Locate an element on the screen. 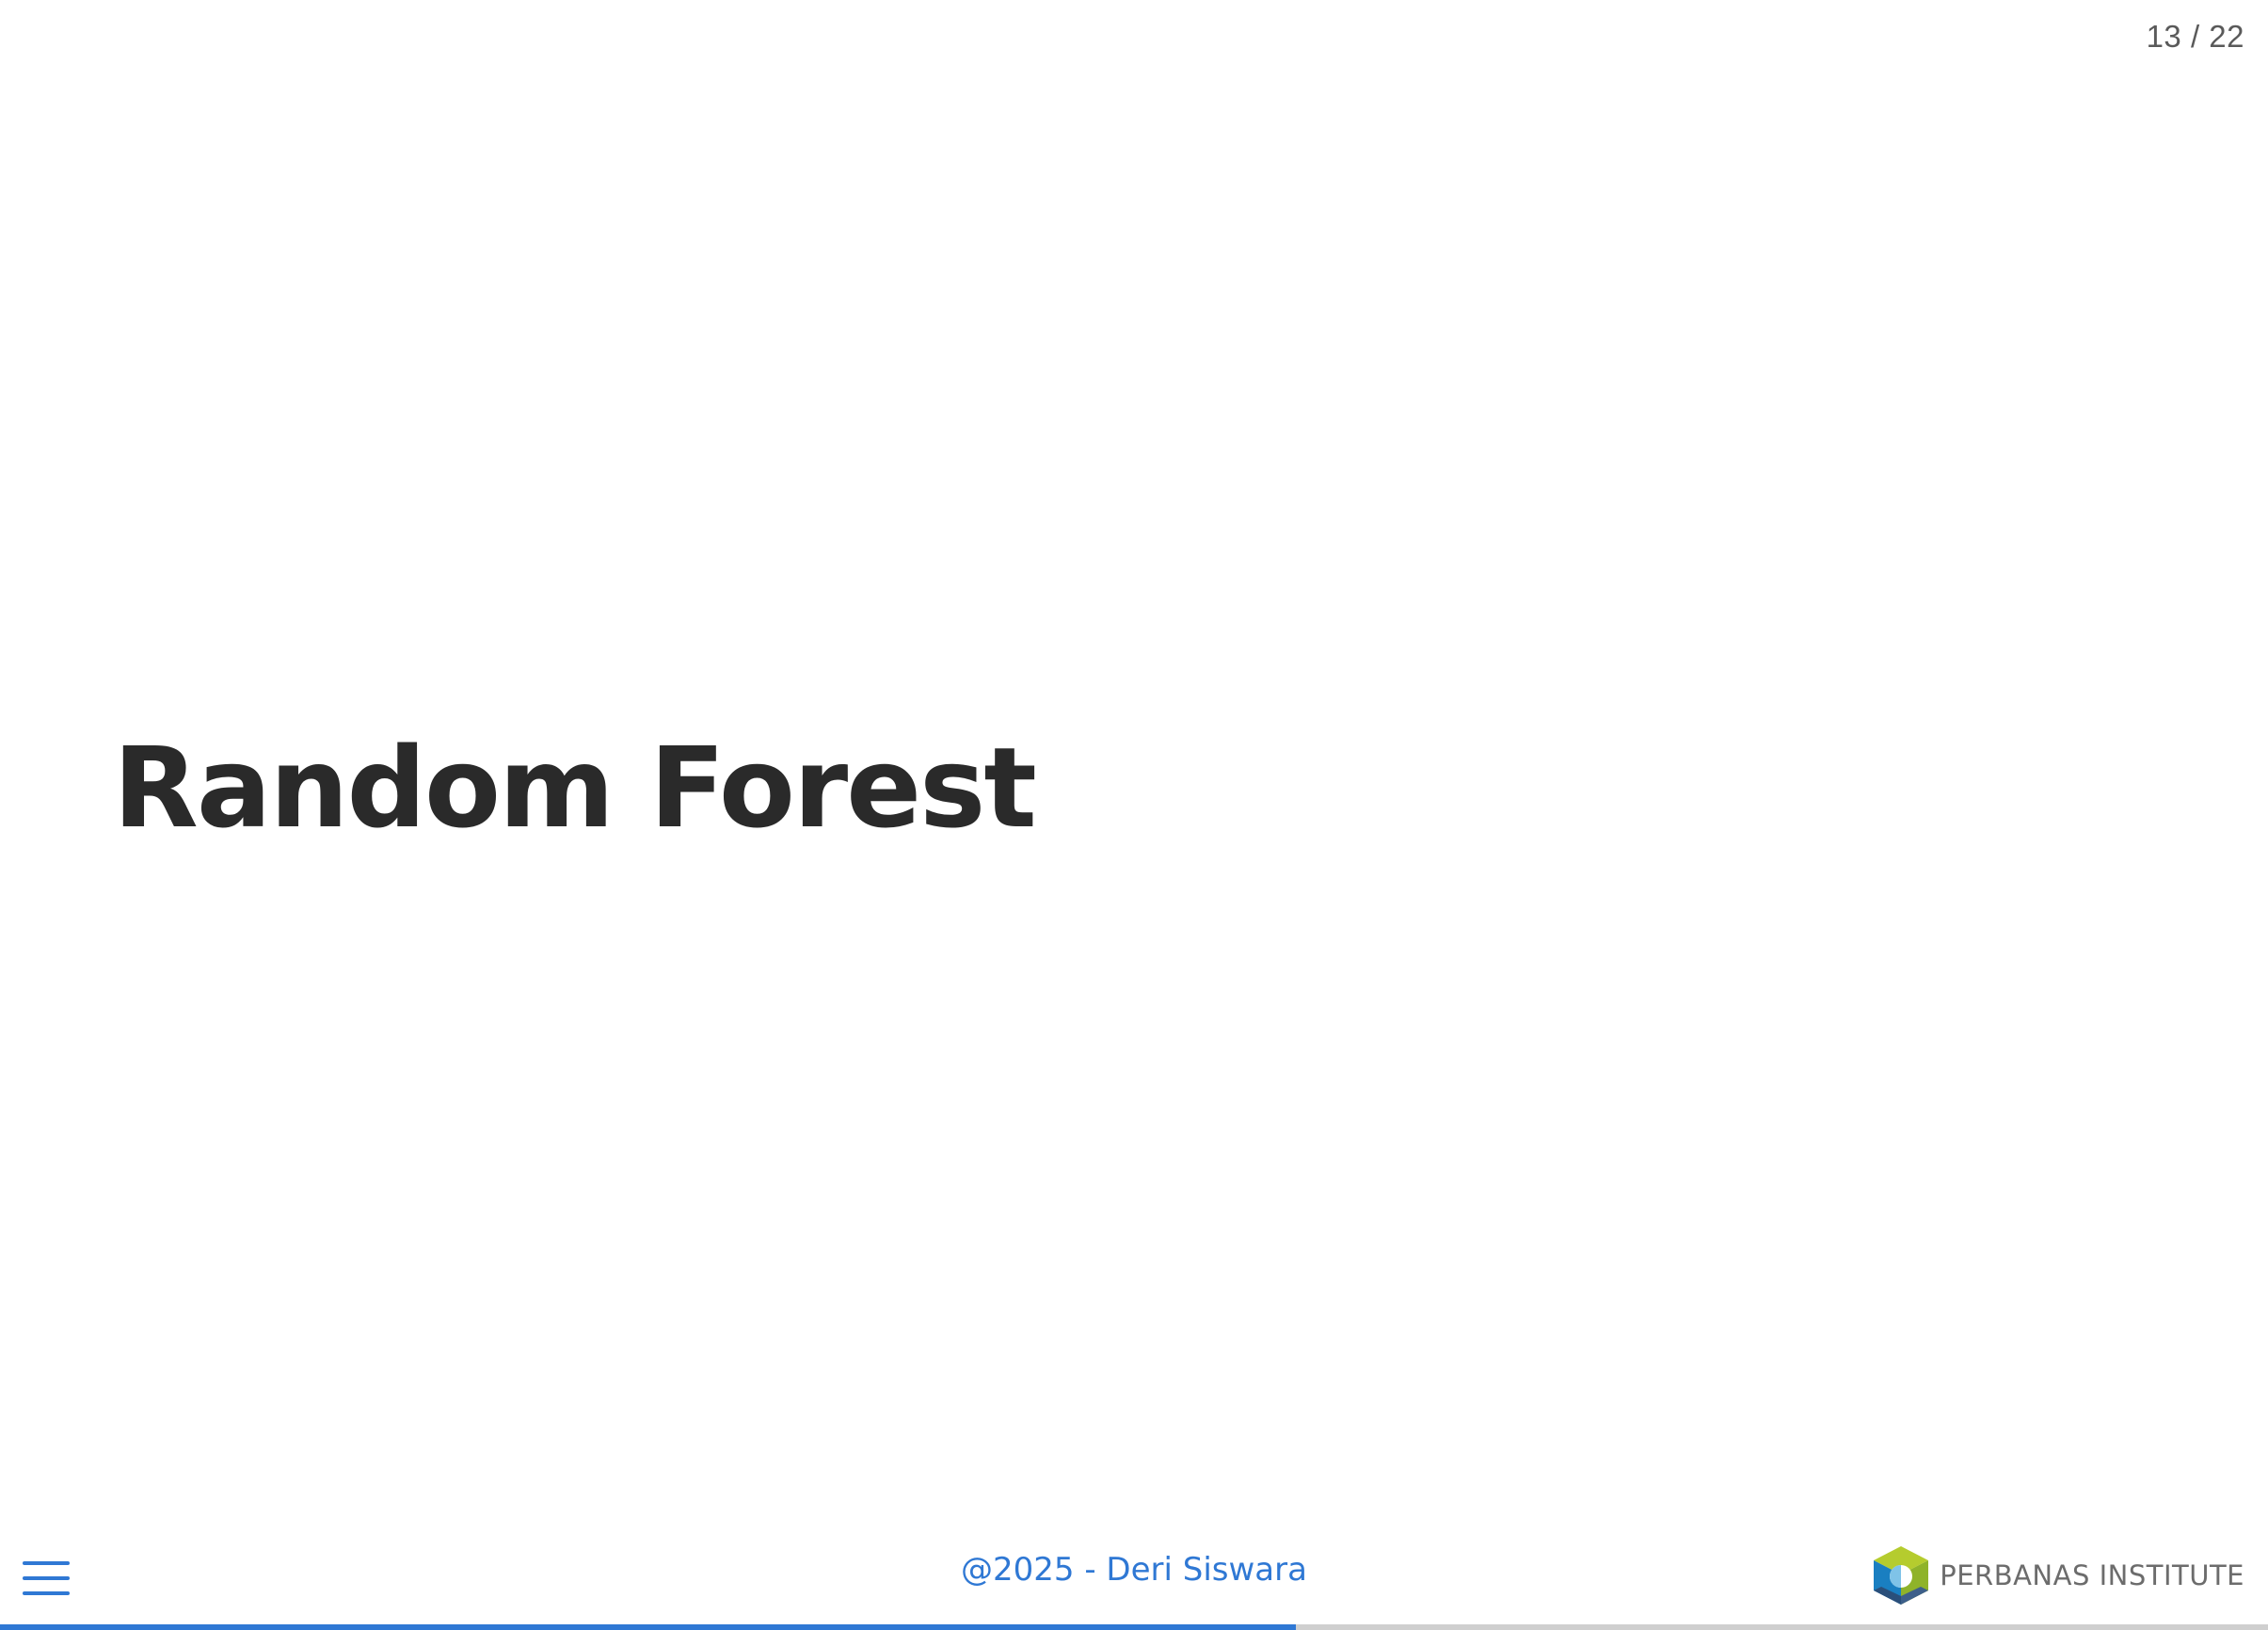 This screenshot has width=2268, height=1630. slide-counter: 13 / 22 is located at coordinates (2195, 36).